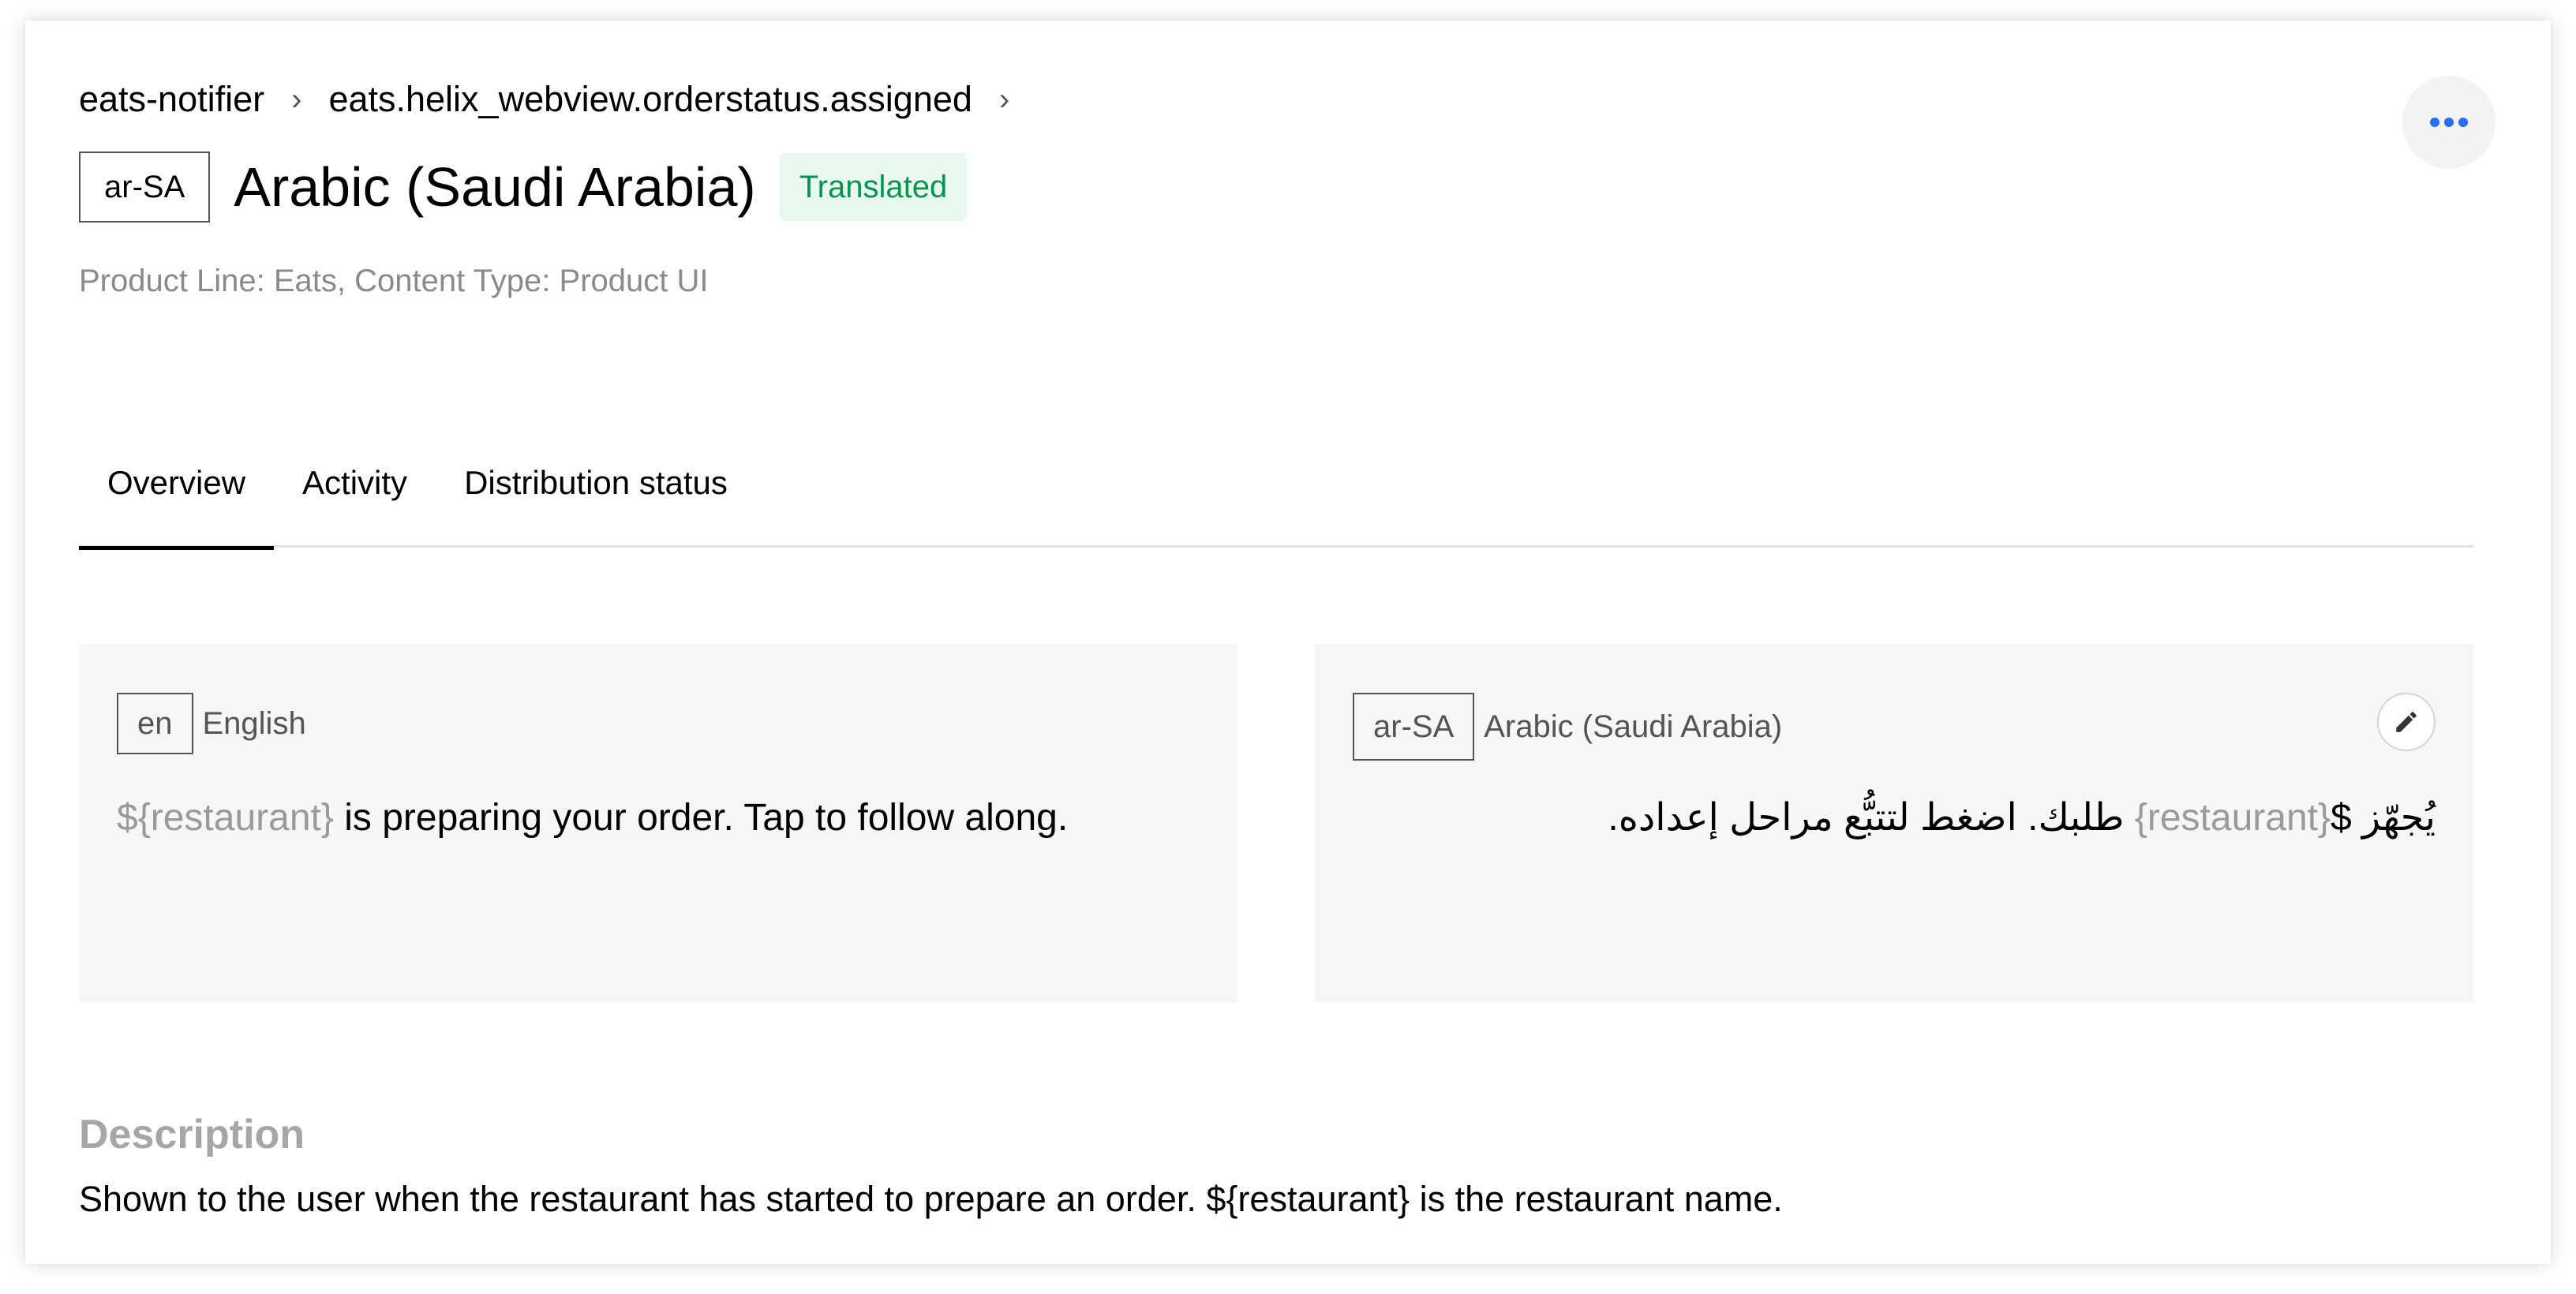 The image size is (2576, 1294). What do you see at coordinates (225, 818) in the screenshot?
I see `source-placeholder-token: ${restaurant}` at bounding box center [225, 818].